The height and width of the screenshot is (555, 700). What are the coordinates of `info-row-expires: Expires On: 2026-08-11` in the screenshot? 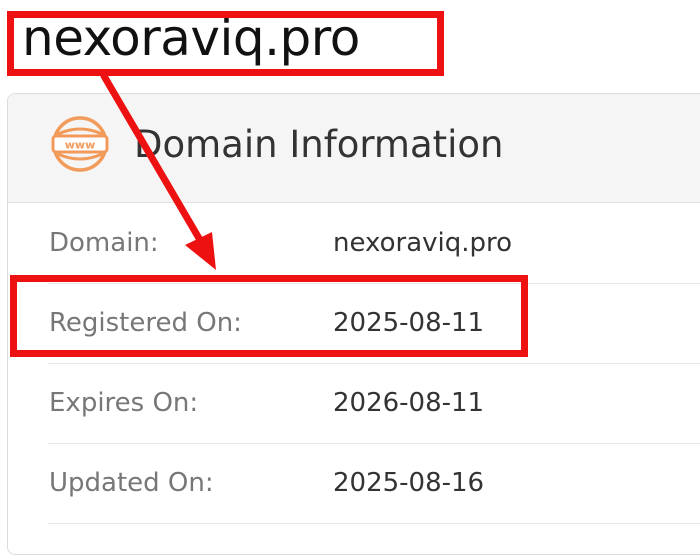 It's located at (374, 403).